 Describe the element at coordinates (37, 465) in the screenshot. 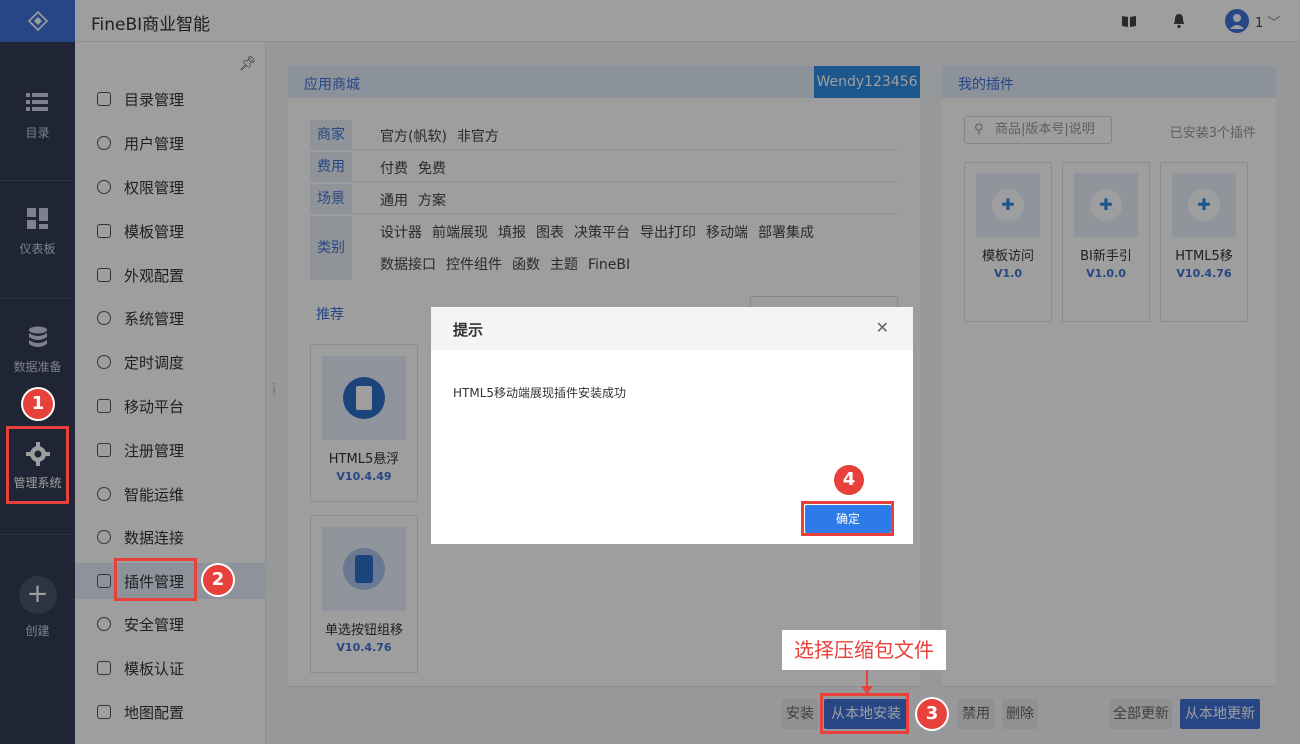

I see `highlight-admin` at that location.